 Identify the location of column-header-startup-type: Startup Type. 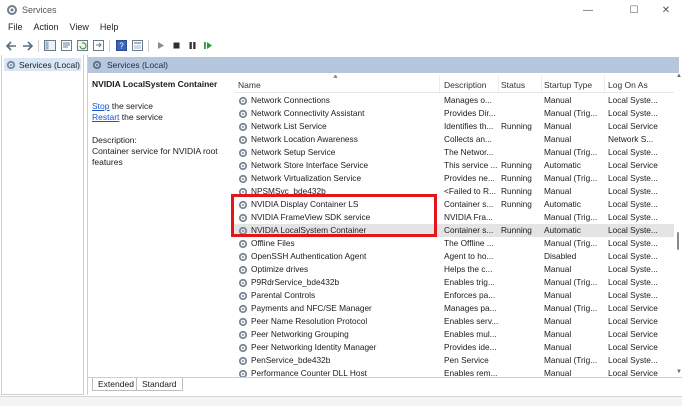
(568, 86).